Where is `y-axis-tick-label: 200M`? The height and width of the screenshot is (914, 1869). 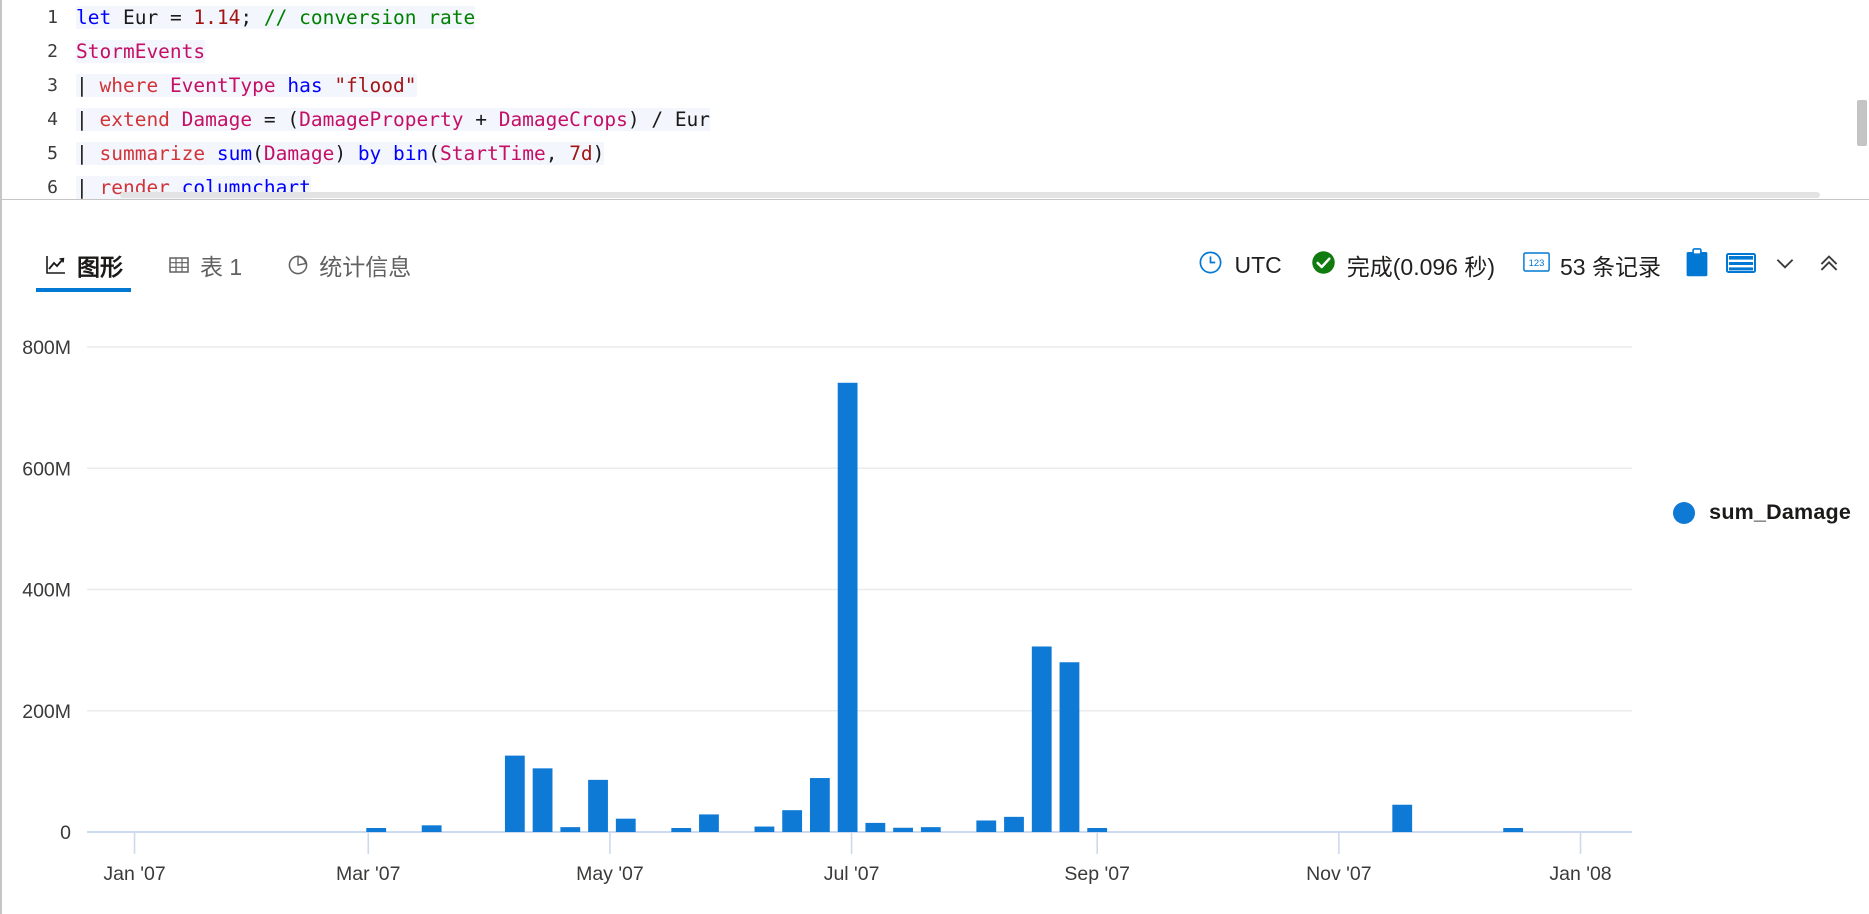
y-axis-tick-label: 200M is located at coordinates (46, 712).